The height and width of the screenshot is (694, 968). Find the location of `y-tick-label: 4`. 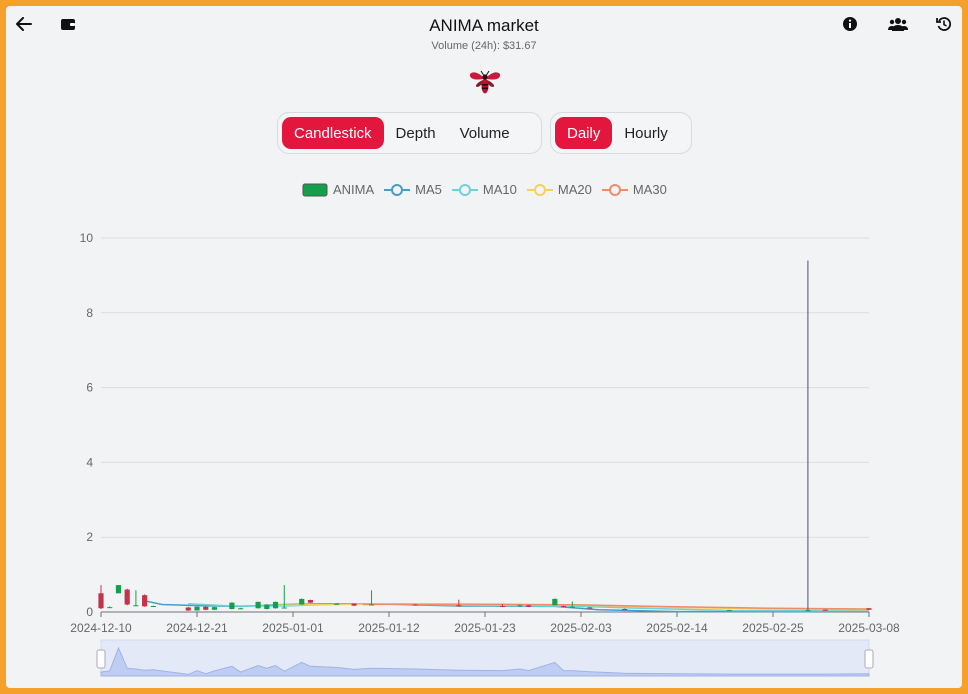

y-tick-label: 4 is located at coordinates (89, 462).